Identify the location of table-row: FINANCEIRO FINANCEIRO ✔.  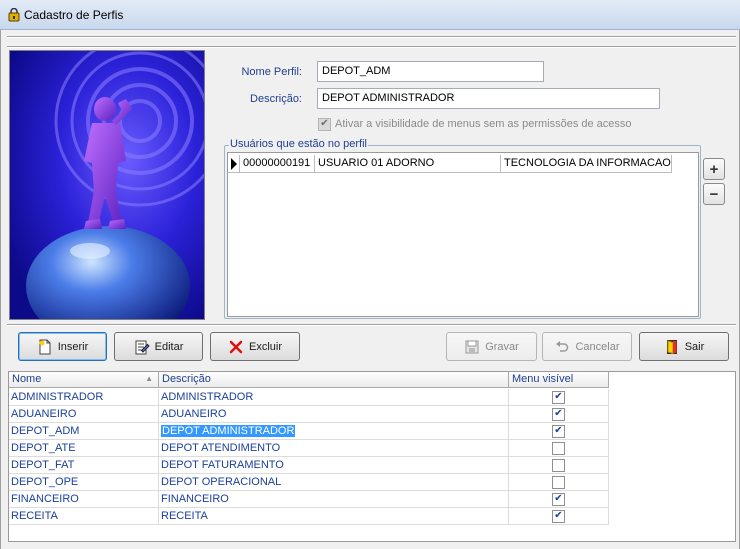
(309, 499).